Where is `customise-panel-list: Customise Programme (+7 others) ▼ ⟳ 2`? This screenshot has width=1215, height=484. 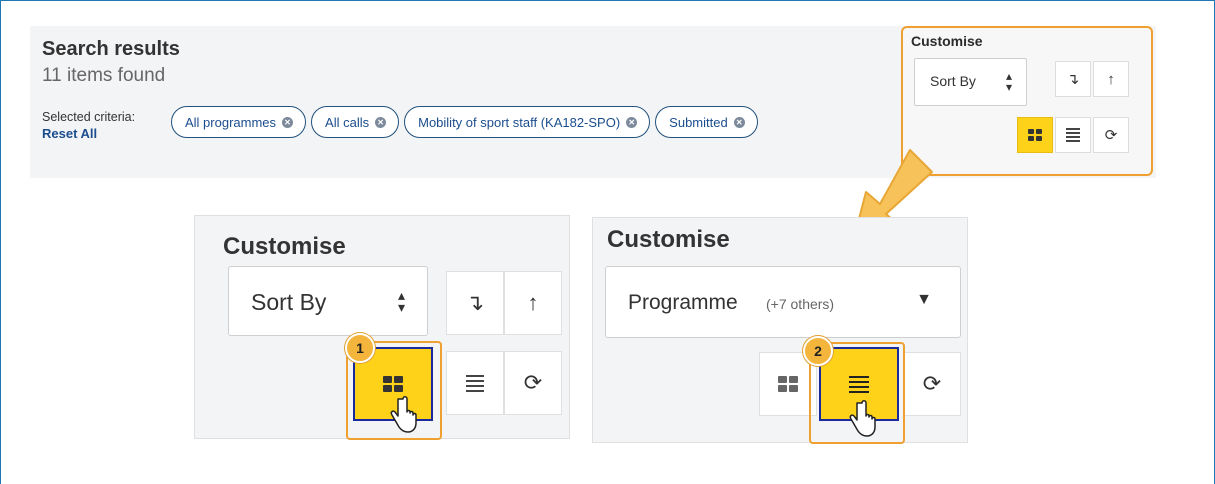 customise-panel-list: Customise Programme (+7 others) ▼ ⟳ 2 is located at coordinates (780, 330).